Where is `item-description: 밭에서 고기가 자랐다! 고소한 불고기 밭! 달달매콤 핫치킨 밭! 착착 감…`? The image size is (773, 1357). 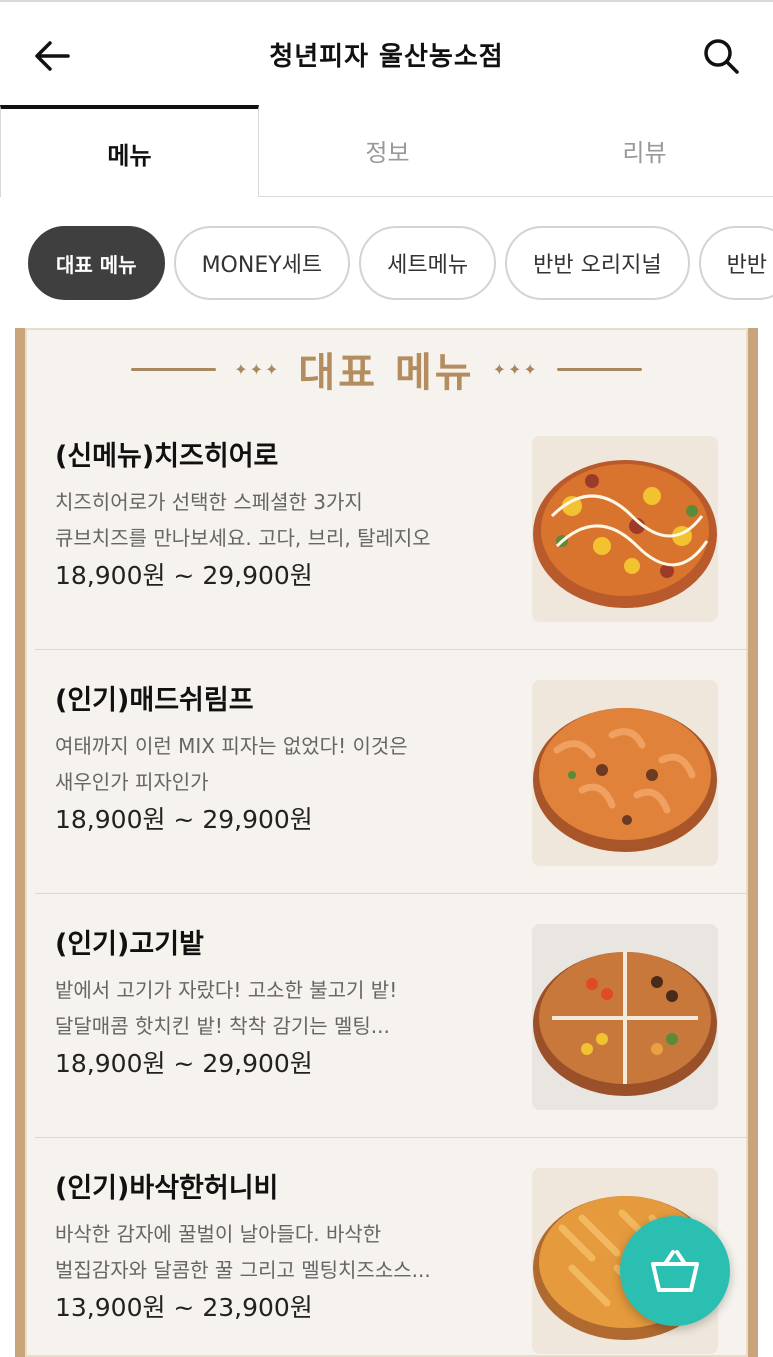 item-description: 밭에서 고기가 자랐다! 고소한 불고기 밭! 달달매콤 핫치킨 밭! 착착 감… is located at coordinates (275, 1008).